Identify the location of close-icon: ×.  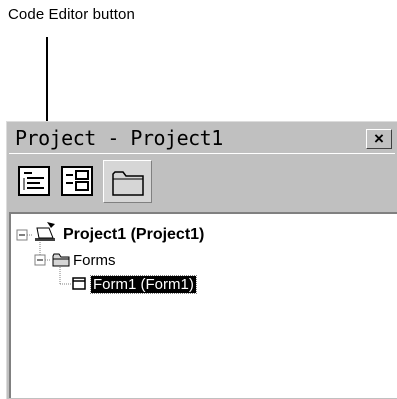
(379, 138).